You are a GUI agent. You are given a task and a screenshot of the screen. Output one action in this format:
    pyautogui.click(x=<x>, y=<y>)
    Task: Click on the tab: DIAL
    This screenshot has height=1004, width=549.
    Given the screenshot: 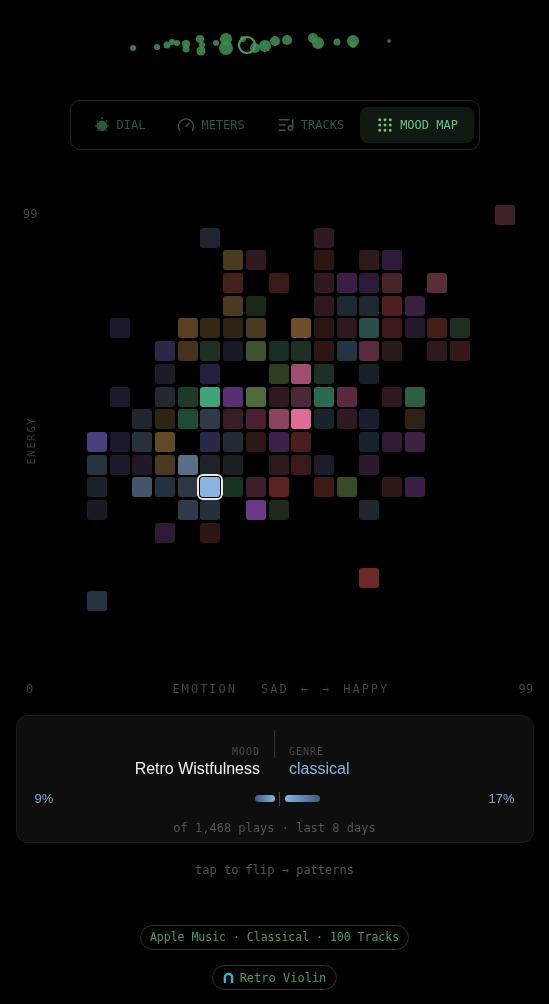 What is the action you would take?
    pyautogui.click(x=119, y=125)
    